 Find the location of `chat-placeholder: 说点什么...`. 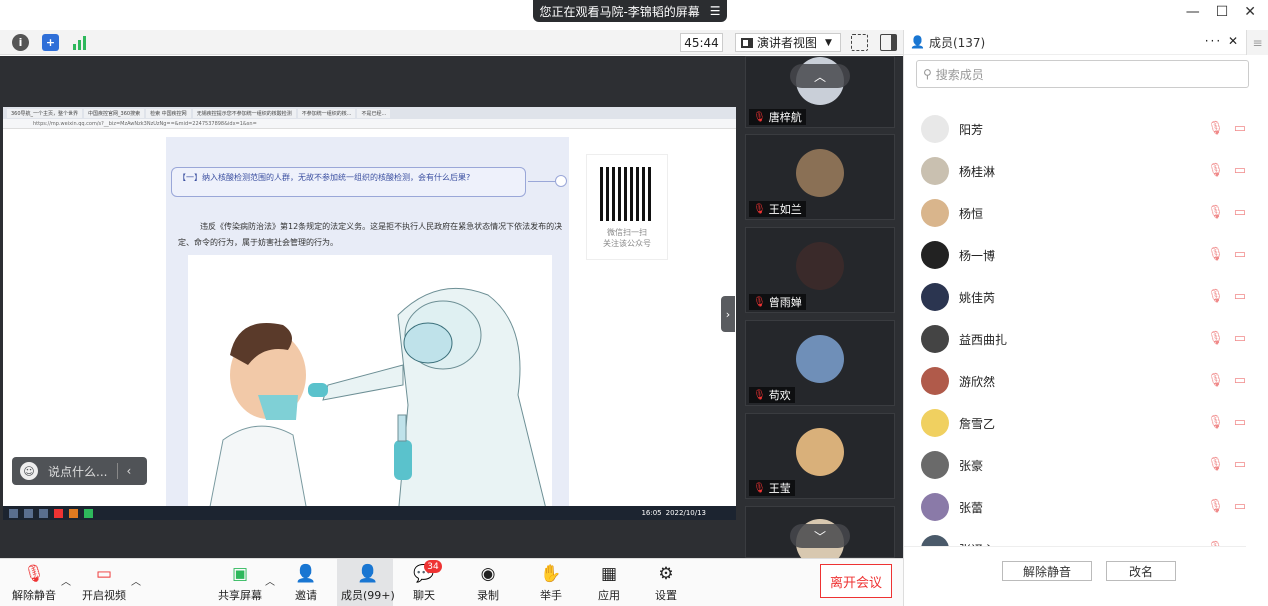

chat-placeholder: 说点什么... is located at coordinates (77, 471).